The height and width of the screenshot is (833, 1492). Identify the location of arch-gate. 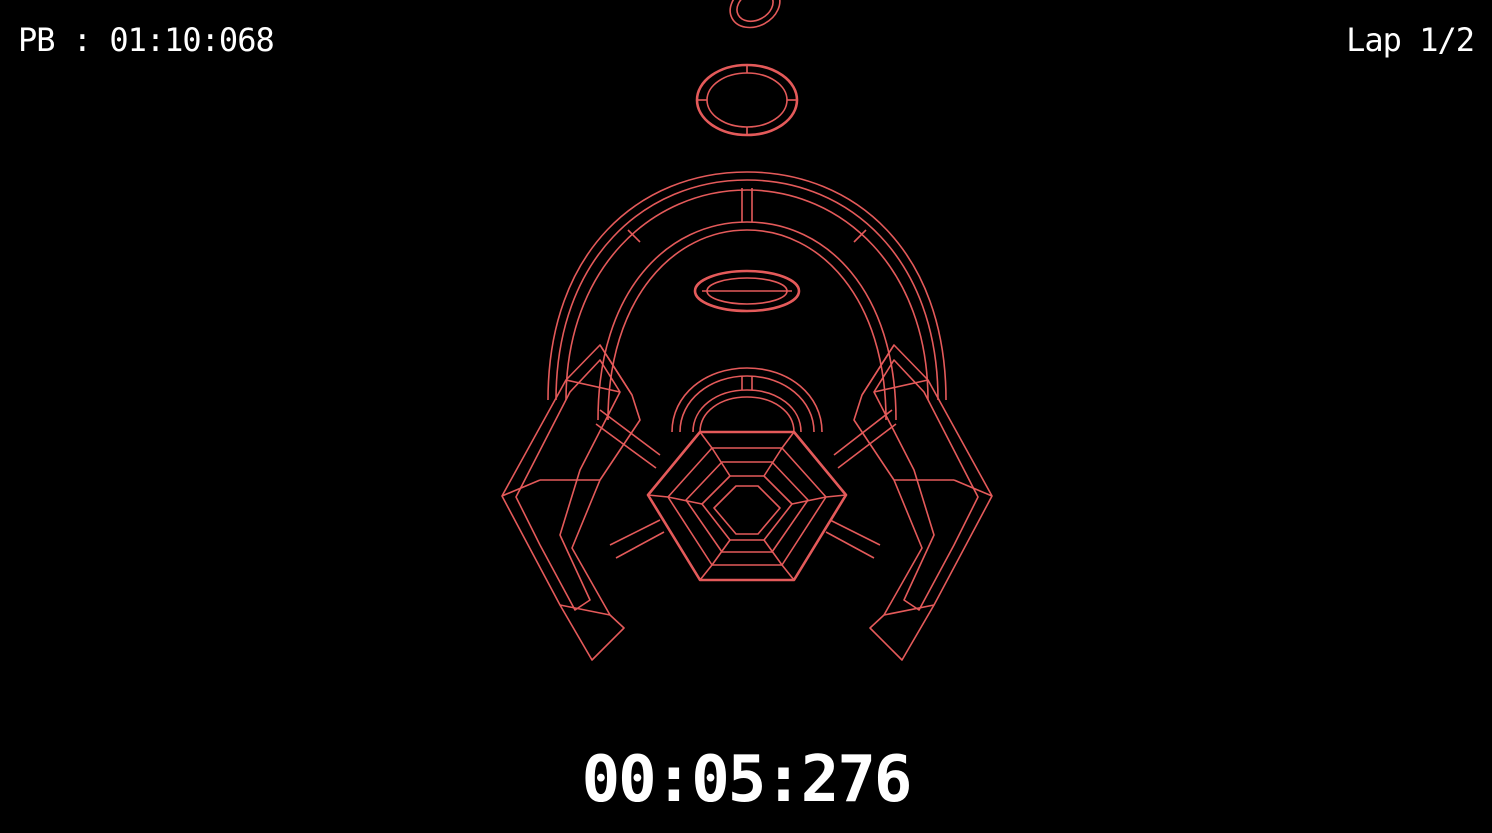
(747, 400).